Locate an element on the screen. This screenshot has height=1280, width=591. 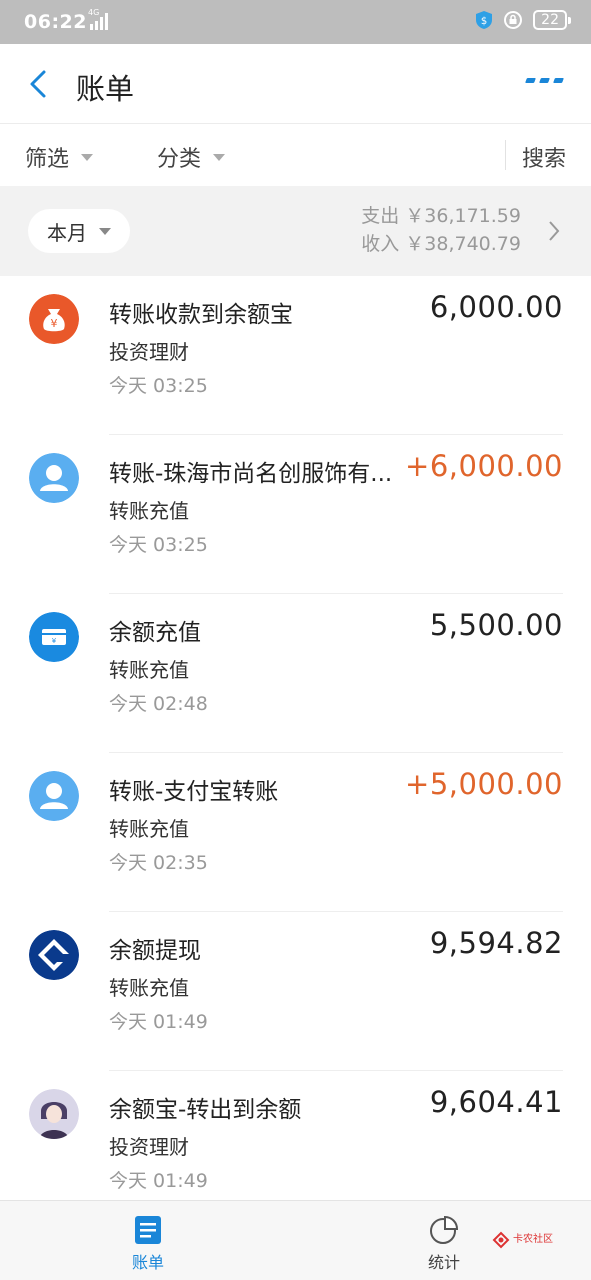
transaction-item: ¥ 转账收款到余额宝 投资理财 今天 03:25 6,000.00 is located at coordinates (295, 355).